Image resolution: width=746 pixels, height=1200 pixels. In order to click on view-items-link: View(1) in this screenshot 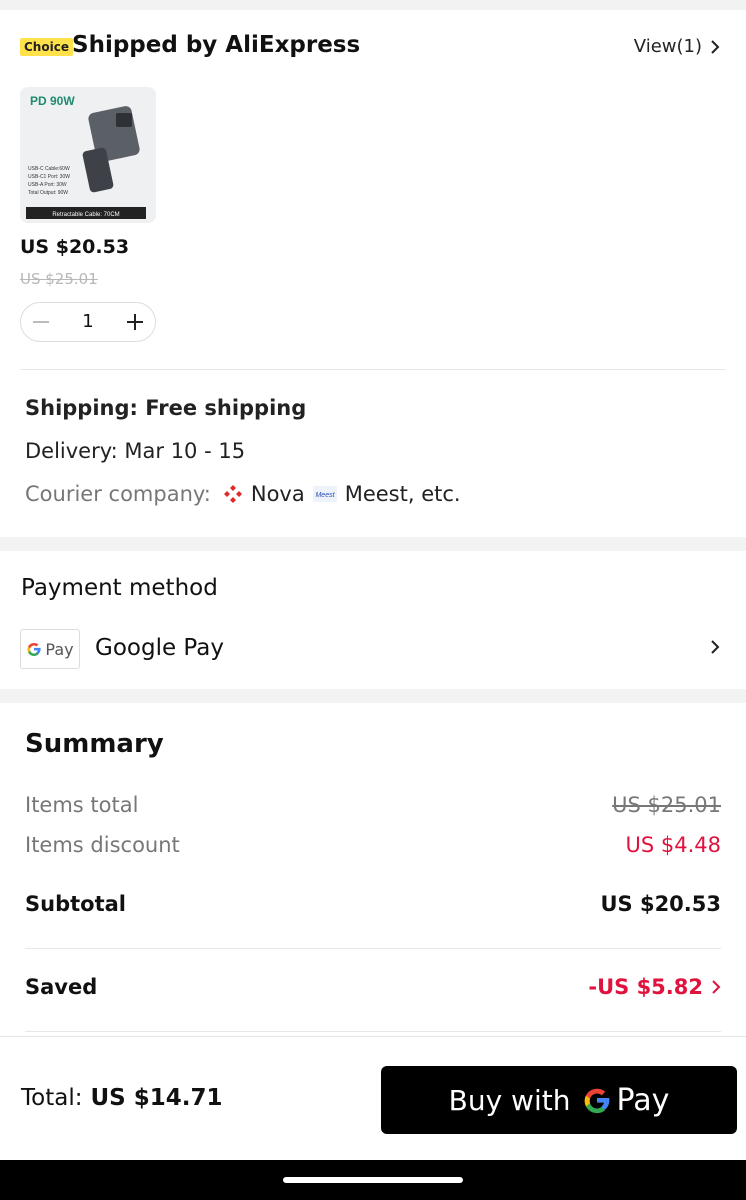, I will do `click(677, 46)`.